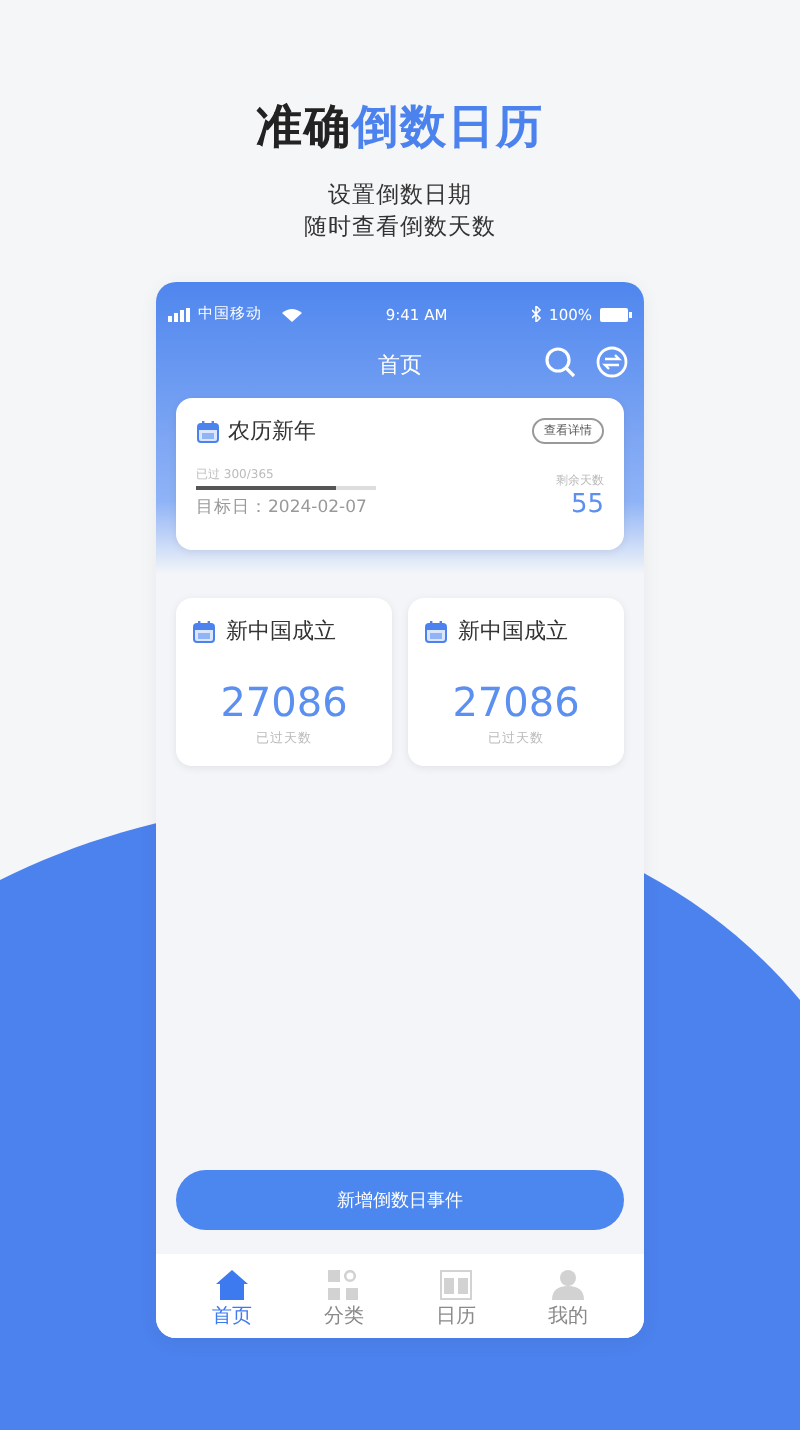 This screenshot has height=1430, width=800. I want to click on bluetooth-icon, so click(536, 314).